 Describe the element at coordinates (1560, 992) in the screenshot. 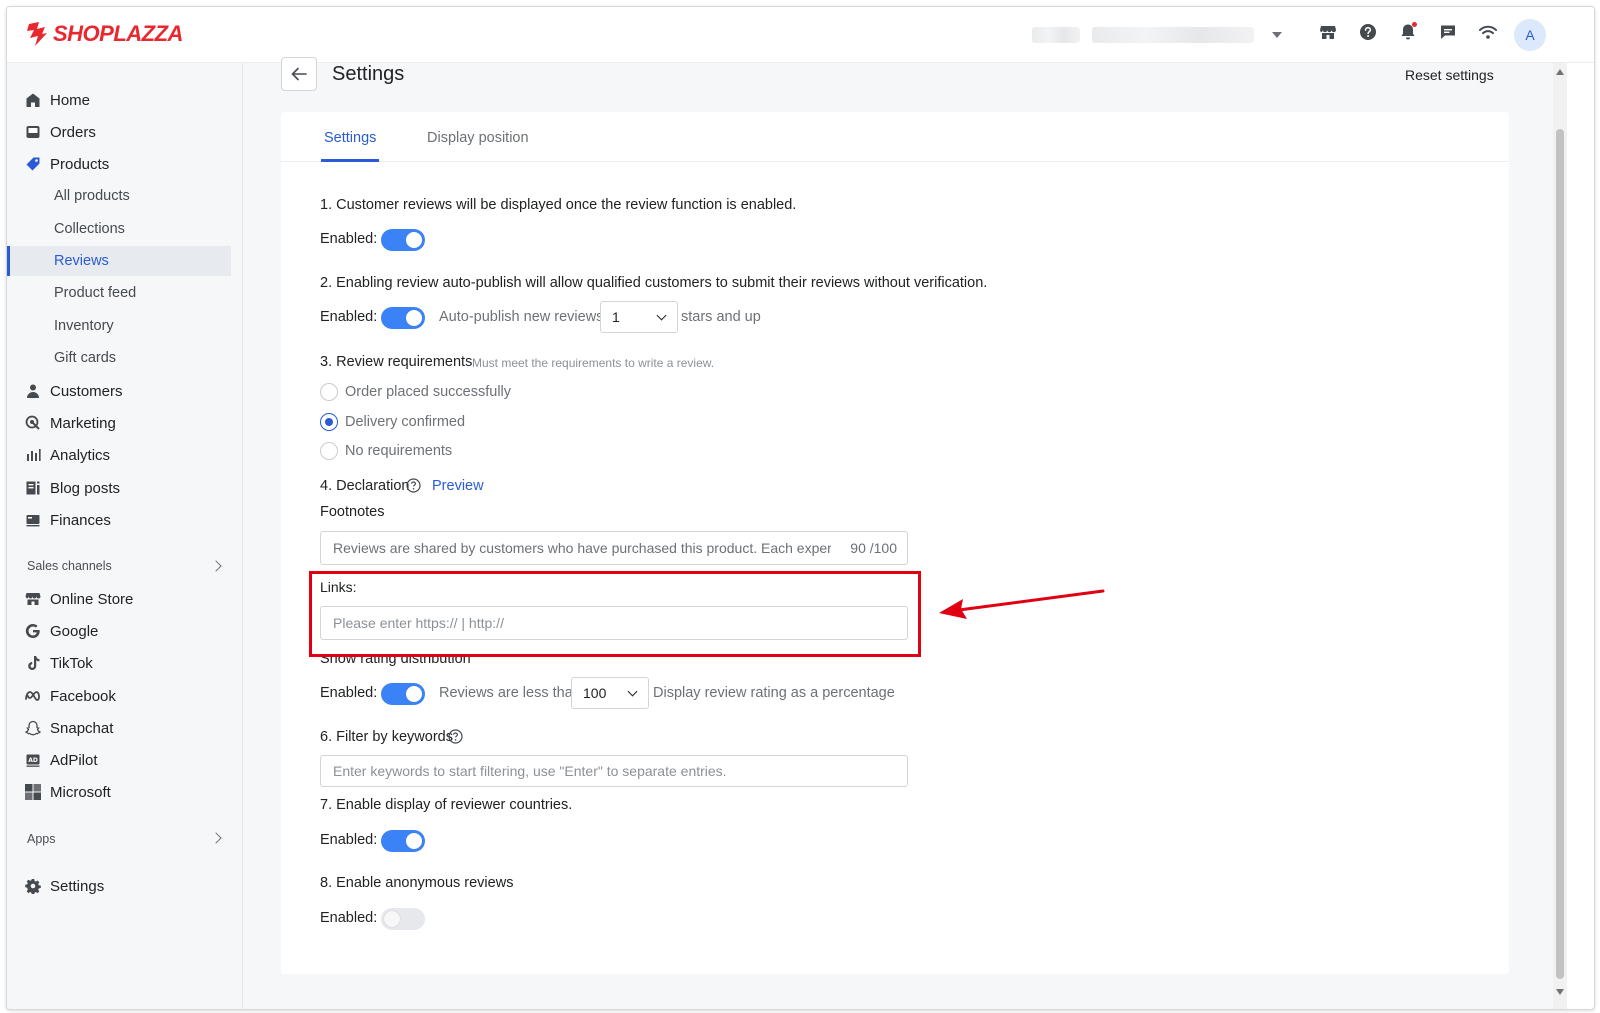

I see `scroll-down-icon` at that location.